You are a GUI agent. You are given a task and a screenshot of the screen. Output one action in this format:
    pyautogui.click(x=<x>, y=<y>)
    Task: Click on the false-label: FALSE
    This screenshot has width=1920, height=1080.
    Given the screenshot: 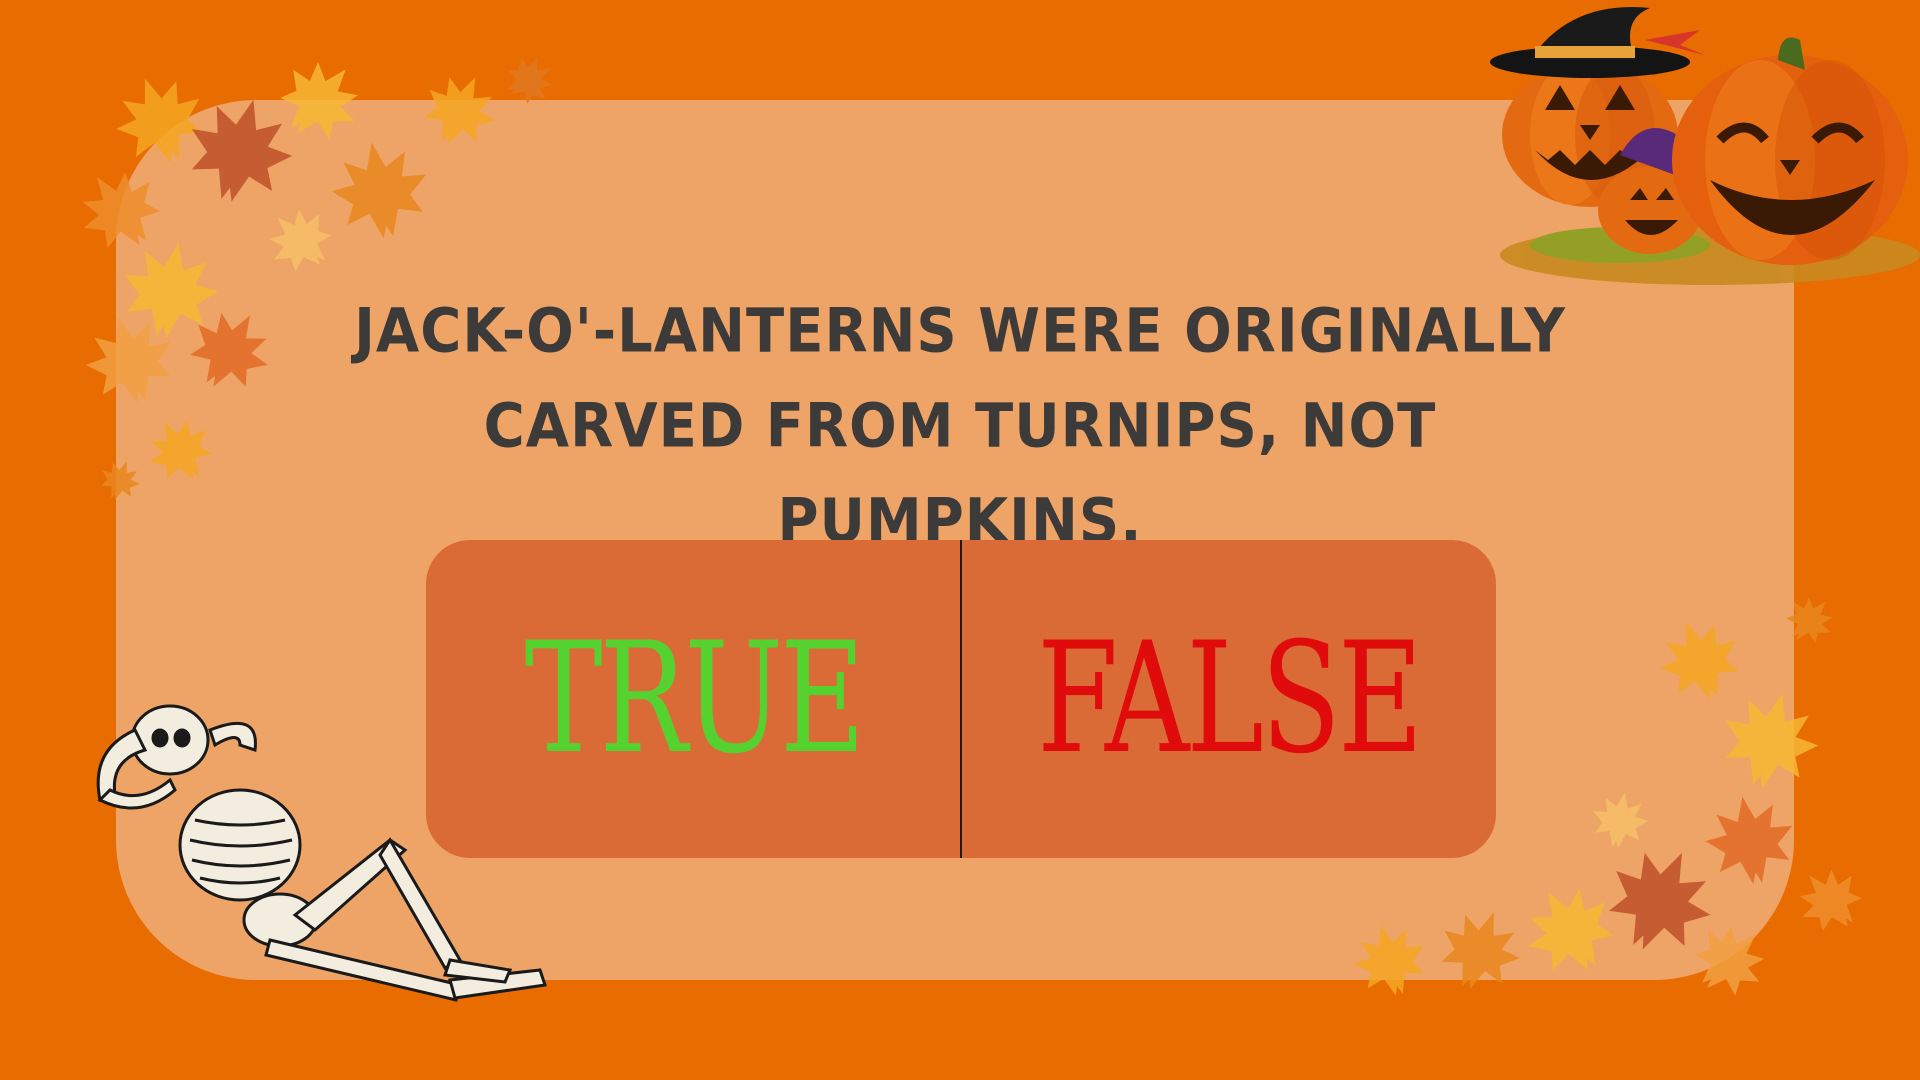 What is the action you would take?
    pyautogui.click(x=1230, y=699)
    